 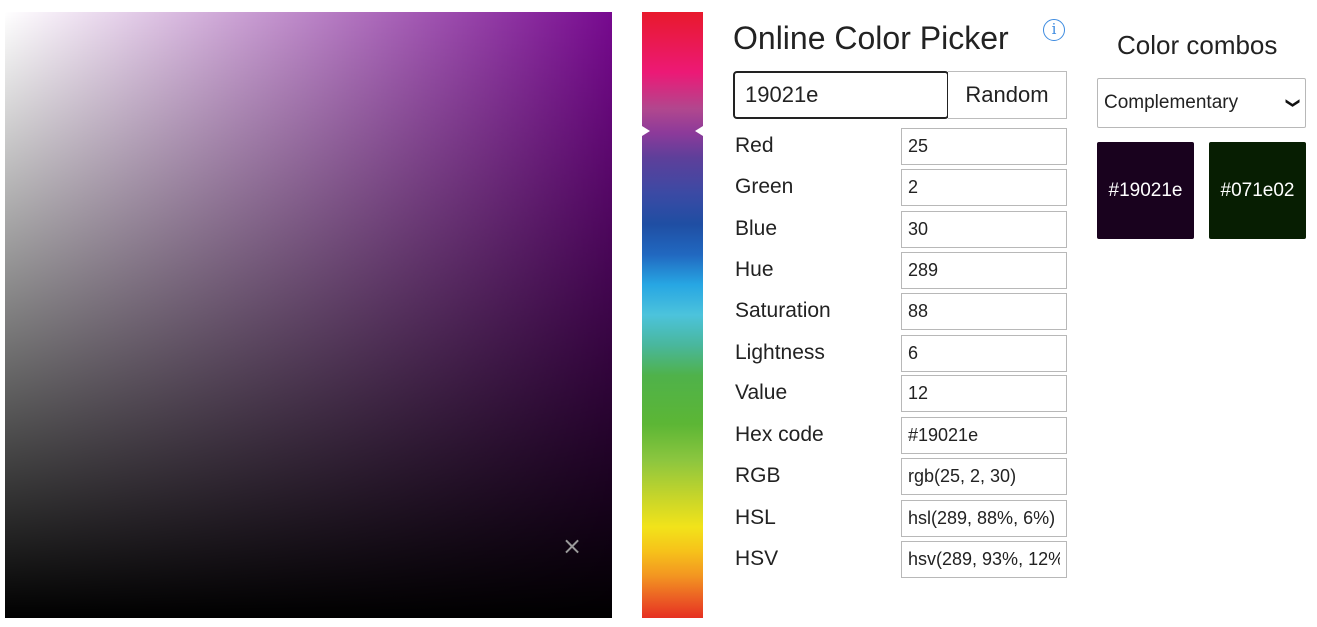 I want to click on combo-swatch-complement: #071e02, so click(x=1257, y=190).